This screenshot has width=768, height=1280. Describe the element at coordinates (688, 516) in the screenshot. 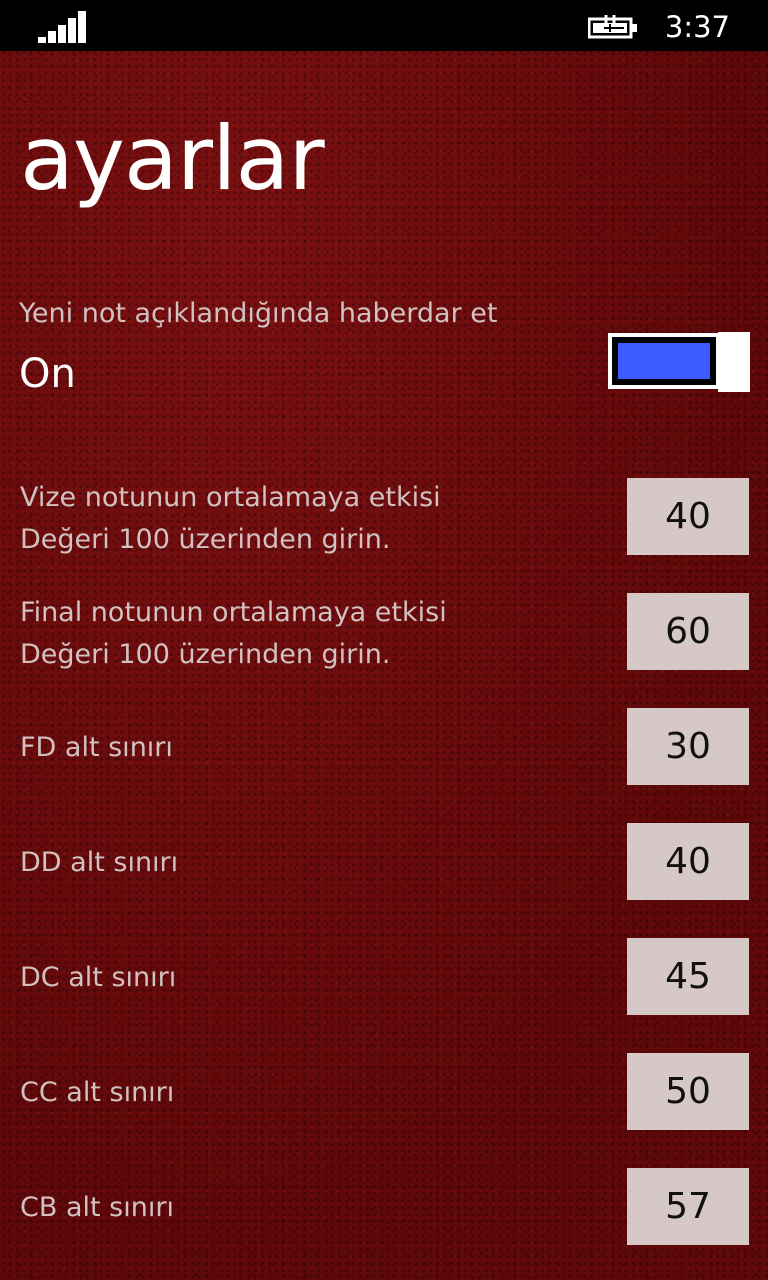

I see `vize-weight-input` at that location.